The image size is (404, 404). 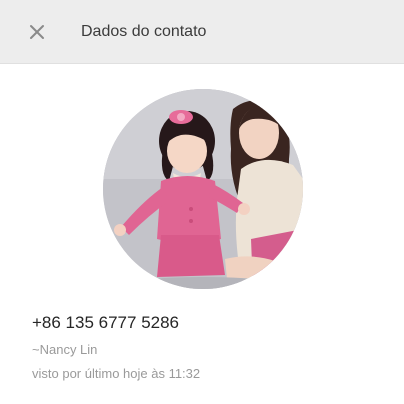 What do you see at coordinates (116, 373) in the screenshot?
I see `contact-last-seen: visto por último hoje às 11:32` at bounding box center [116, 373].